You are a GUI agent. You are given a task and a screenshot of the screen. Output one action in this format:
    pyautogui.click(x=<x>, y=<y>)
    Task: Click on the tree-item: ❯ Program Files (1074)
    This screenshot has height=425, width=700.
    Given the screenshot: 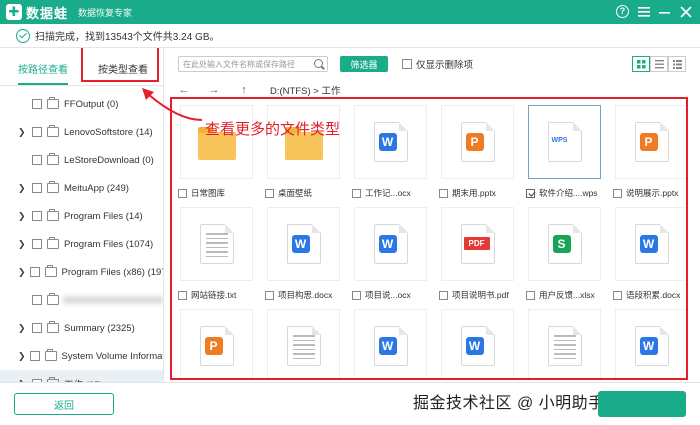 What is the action you would take?
    pyautogui.click(x=81, y=244)
    